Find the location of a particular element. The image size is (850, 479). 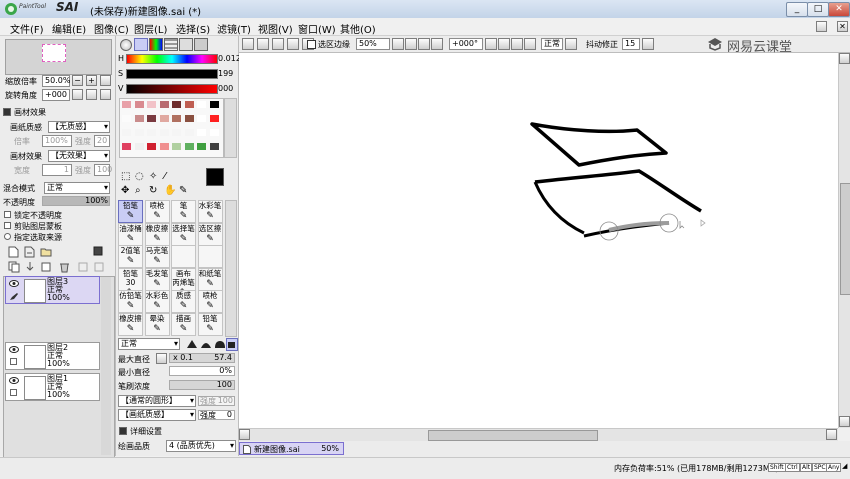

rgb-slider-icon is located at coordinates (141, 44).